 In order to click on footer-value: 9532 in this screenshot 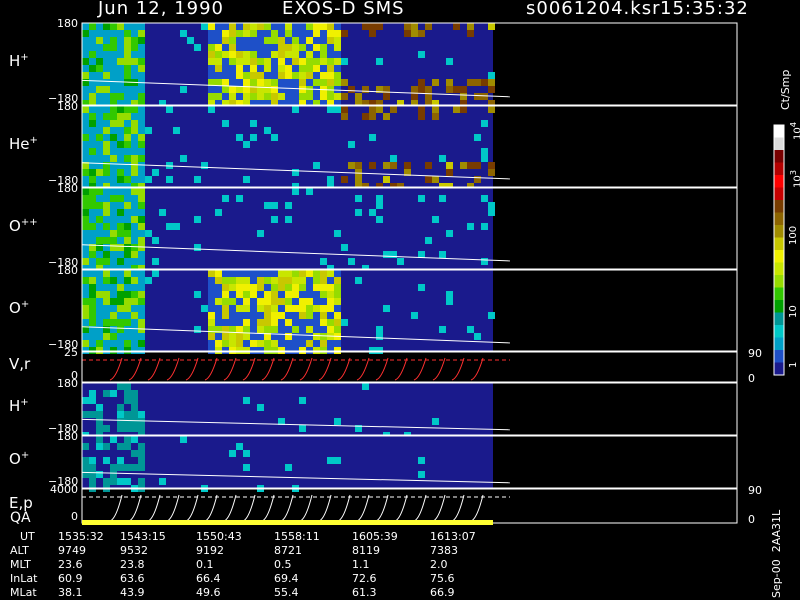, I will do `click(134, 550)`.